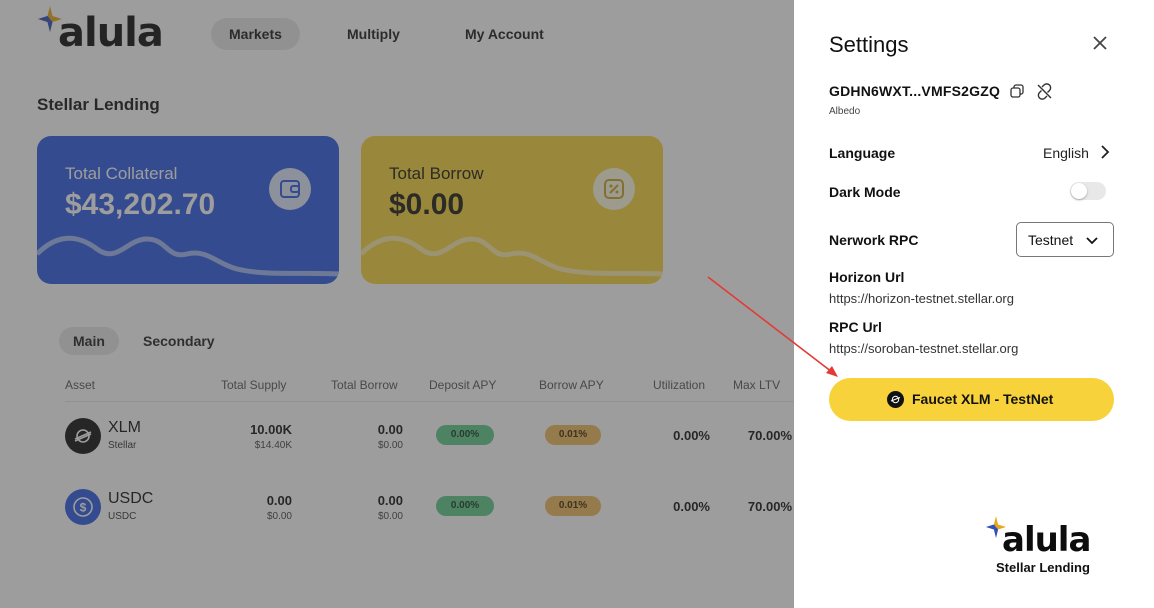  Describe the element at coordinates (869, 44) in the screenshot. I see `settings-title: Settings` at that location.